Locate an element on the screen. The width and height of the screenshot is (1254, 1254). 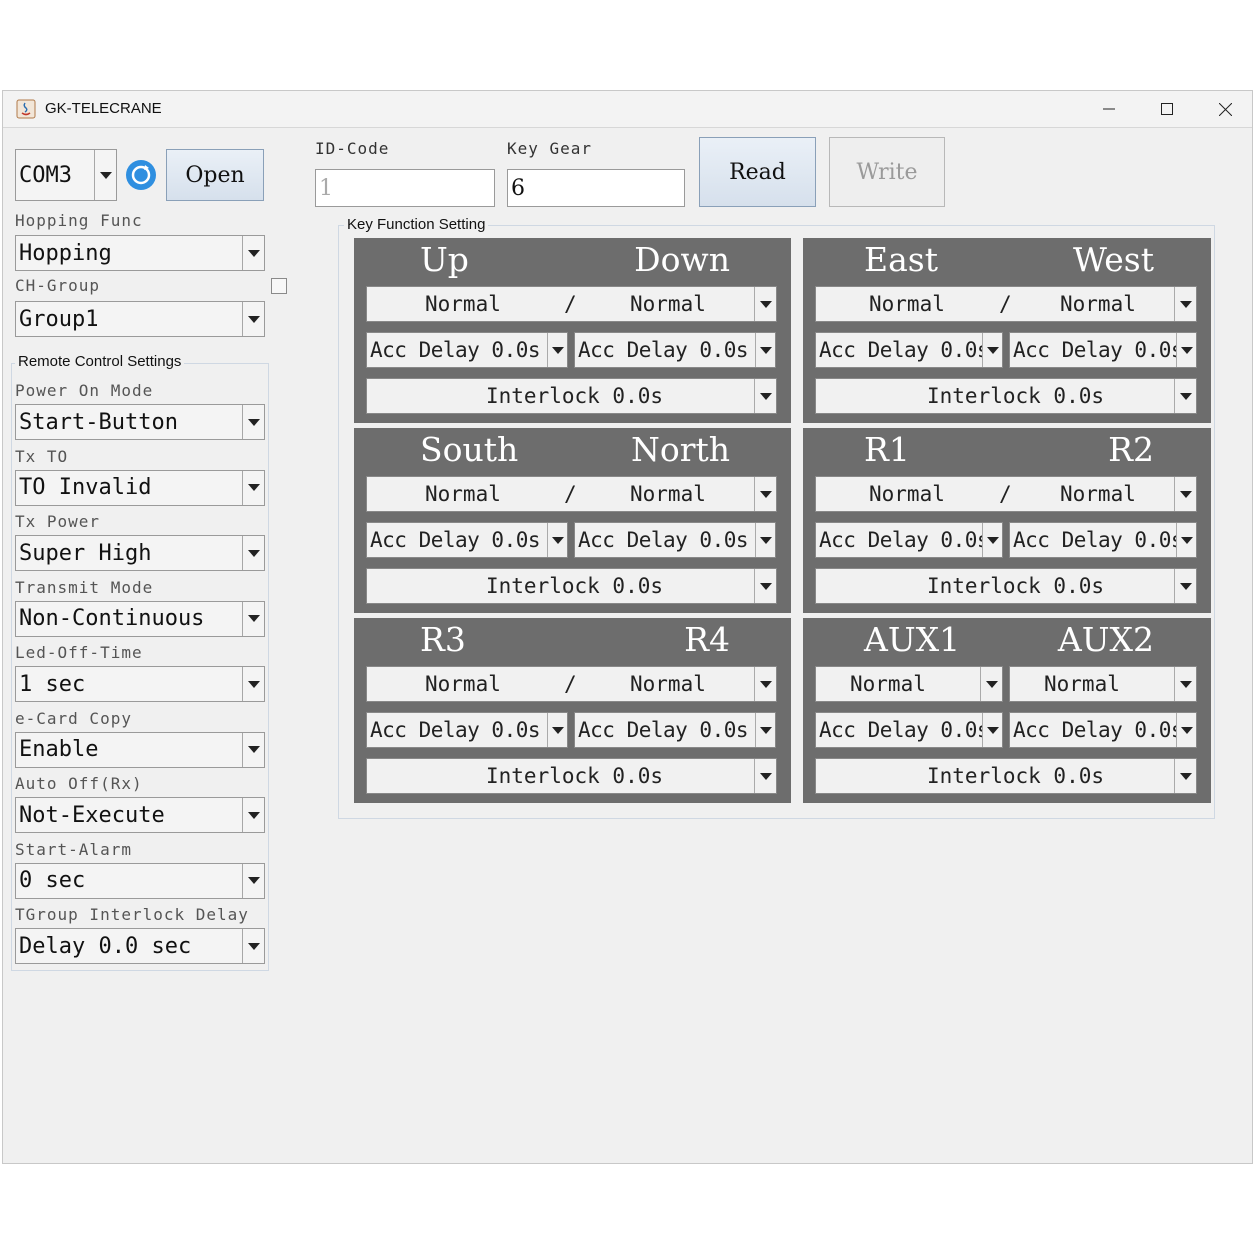
maximize-button is located at coordinates (1167, 109).